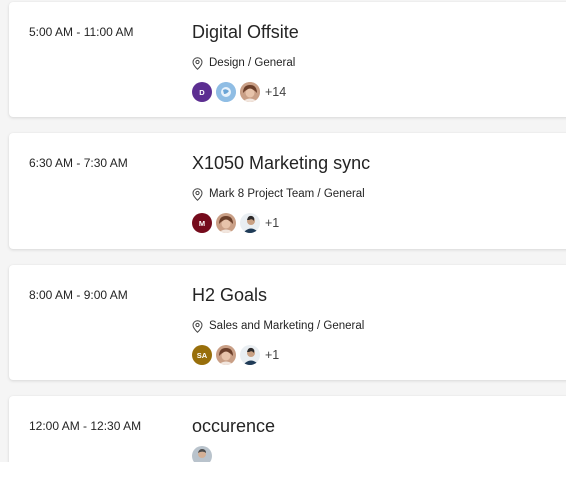 Image resolution: width=566 pixels, height=499 pixels. What do you see at coordinates (252, 63) in the screenshot?
I see `event-location-label: Design / General` at bounding box center [252, 63].